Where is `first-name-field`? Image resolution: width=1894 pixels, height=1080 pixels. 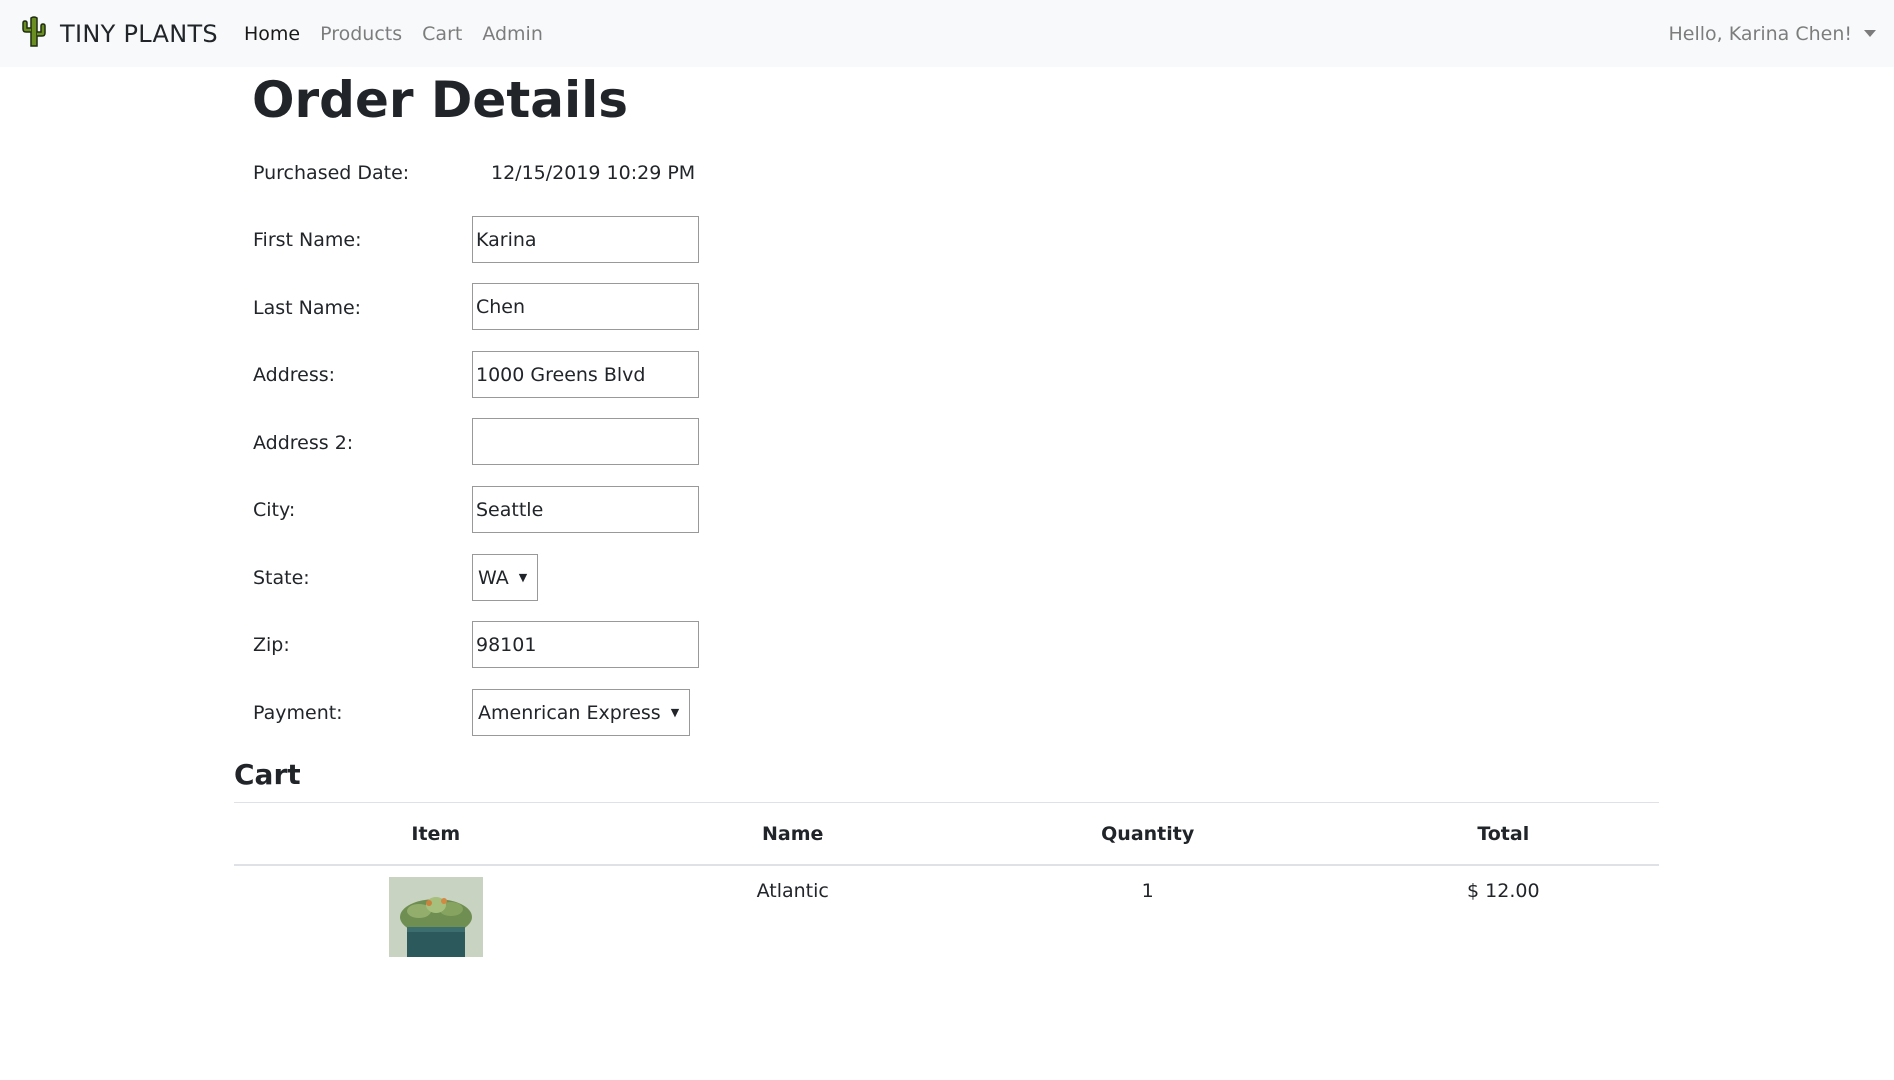 first-name-field is located at coordinates (585, 239).